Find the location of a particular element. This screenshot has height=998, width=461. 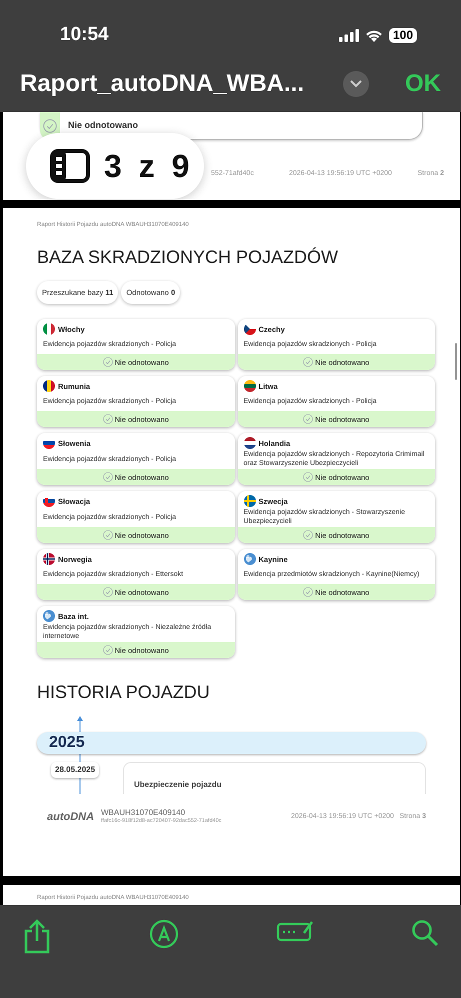

search-button is located at coordinates (425, 933).